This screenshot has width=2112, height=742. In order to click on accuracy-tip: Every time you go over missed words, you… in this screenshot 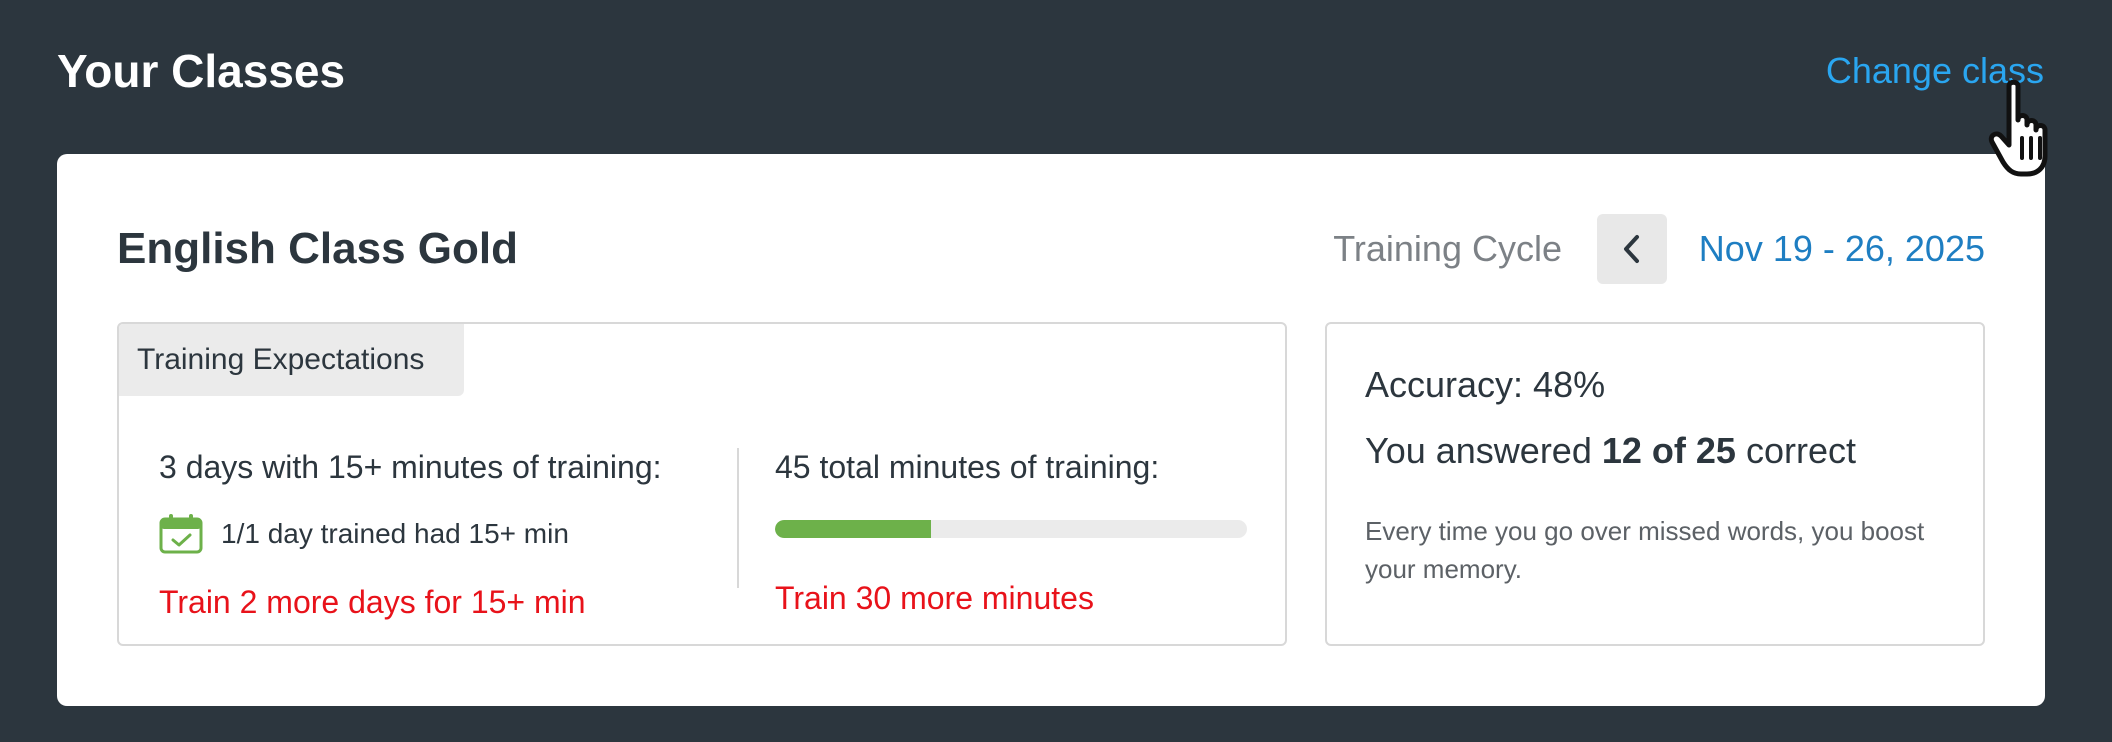, I will do `click(1645, 550)`.